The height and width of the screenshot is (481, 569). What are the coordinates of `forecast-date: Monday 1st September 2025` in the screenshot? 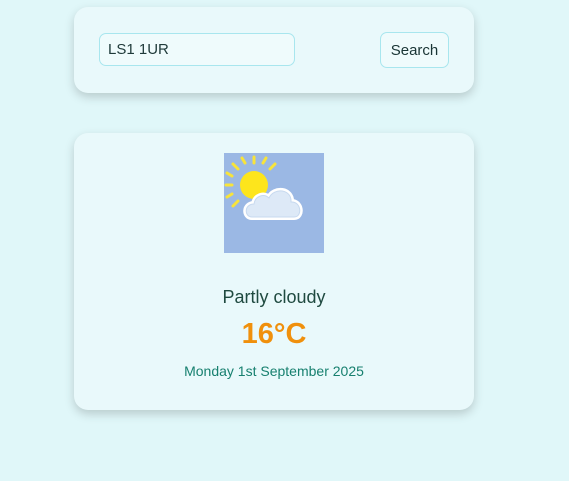 It's located at (274, 371).